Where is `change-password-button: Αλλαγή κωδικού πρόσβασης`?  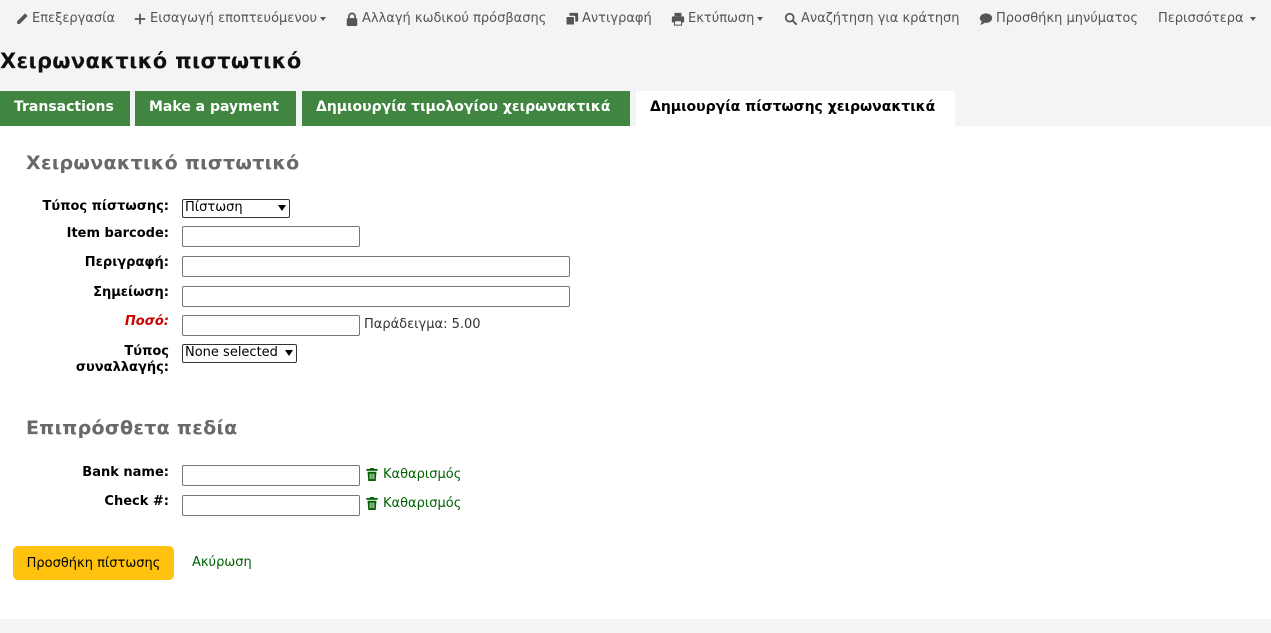 change-password-button: Αλλαγή κωδικού πρόσβασης is located at coordinates (445, 18).